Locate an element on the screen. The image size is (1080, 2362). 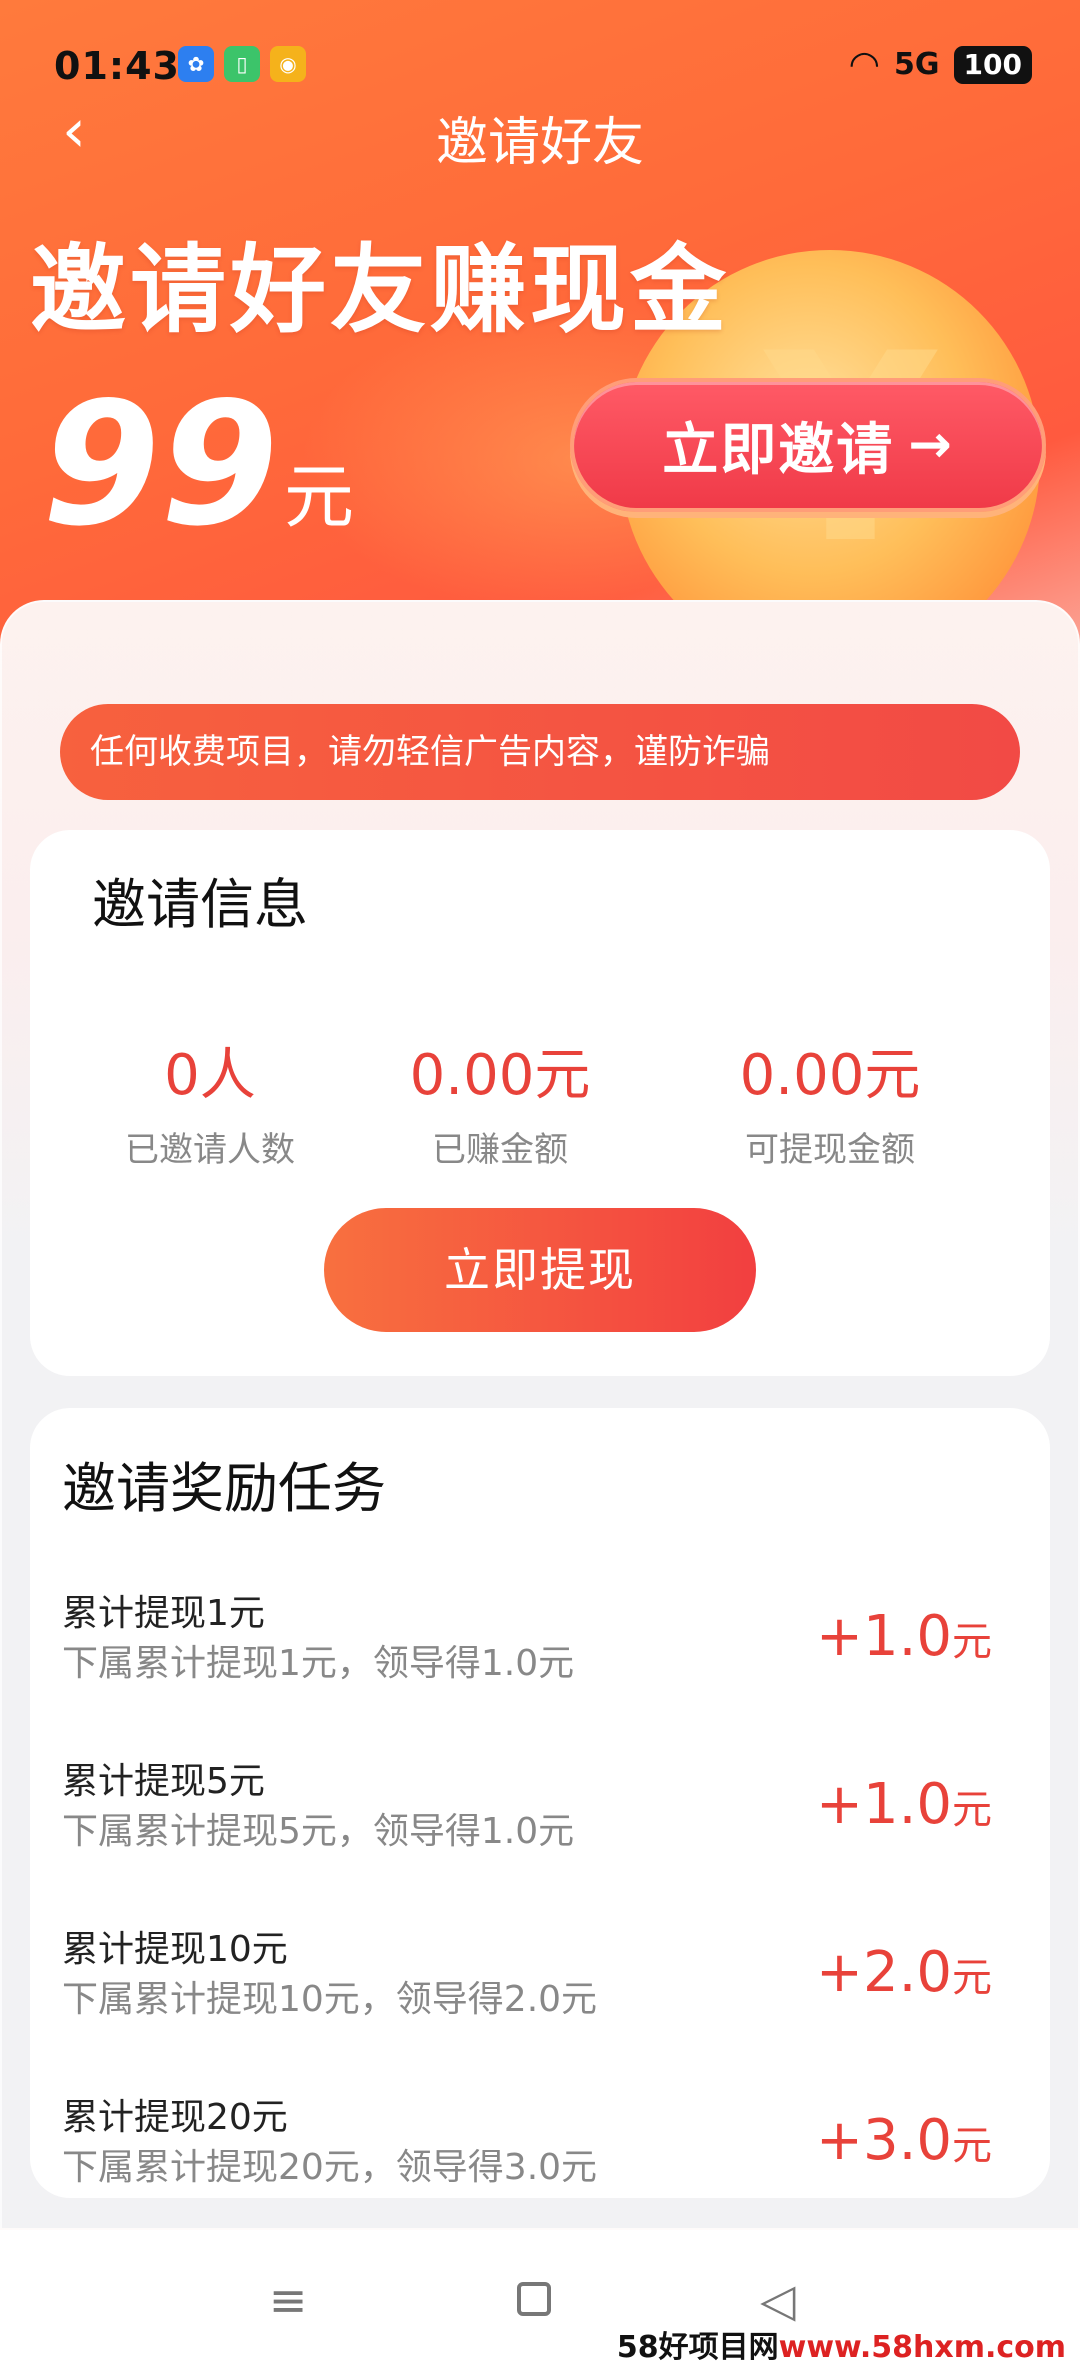
task-title: 累计提现20元 is located at coordinates (175, 2117).